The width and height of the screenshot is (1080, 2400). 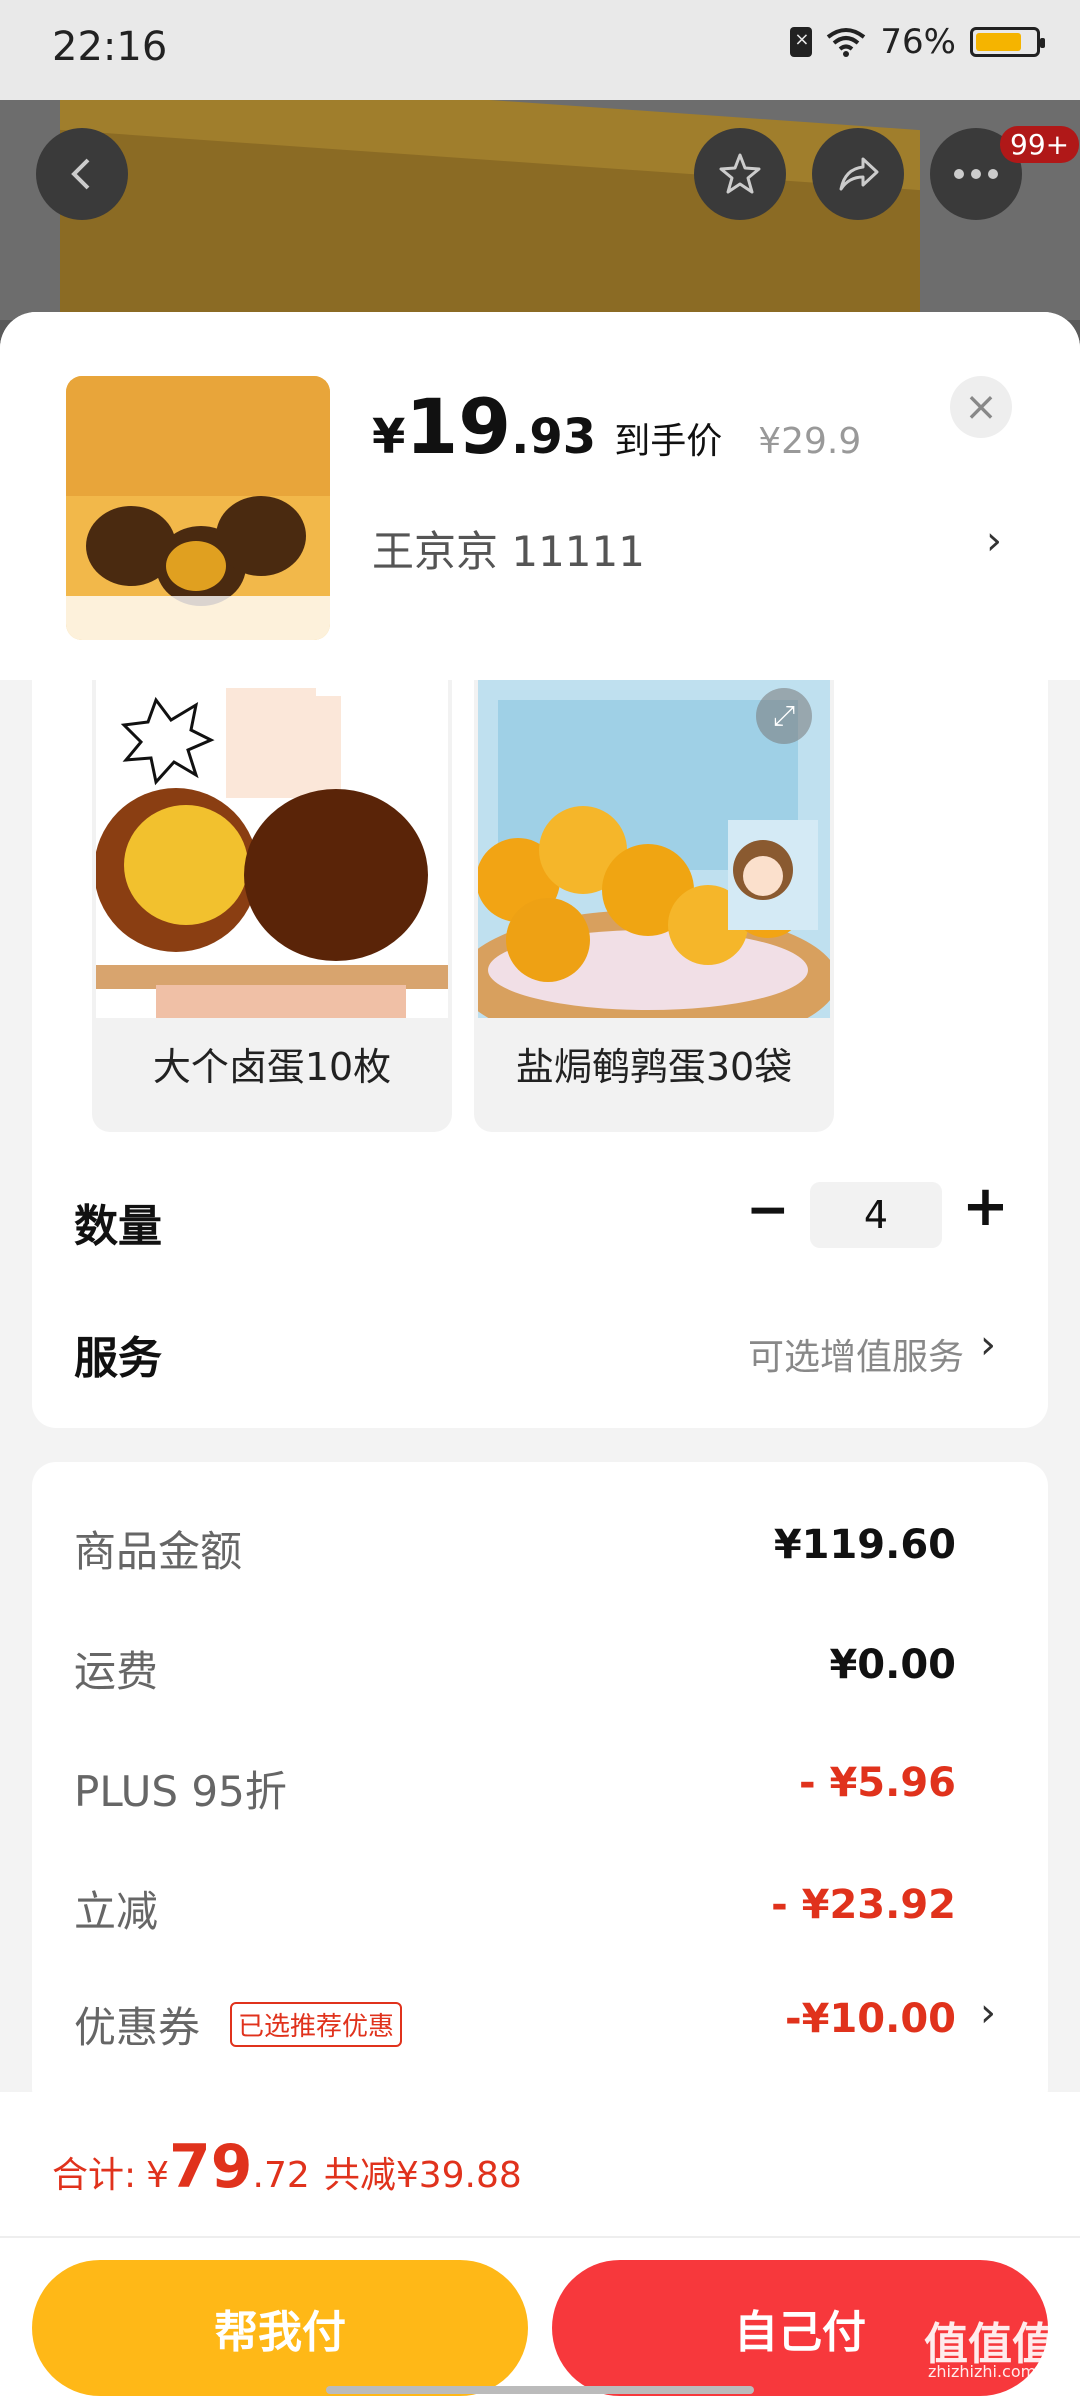 What do you see at coordinates (118, 1226) in the screenshot?
I see `quantity-label: 数量` at bounding box center [118, 1226].